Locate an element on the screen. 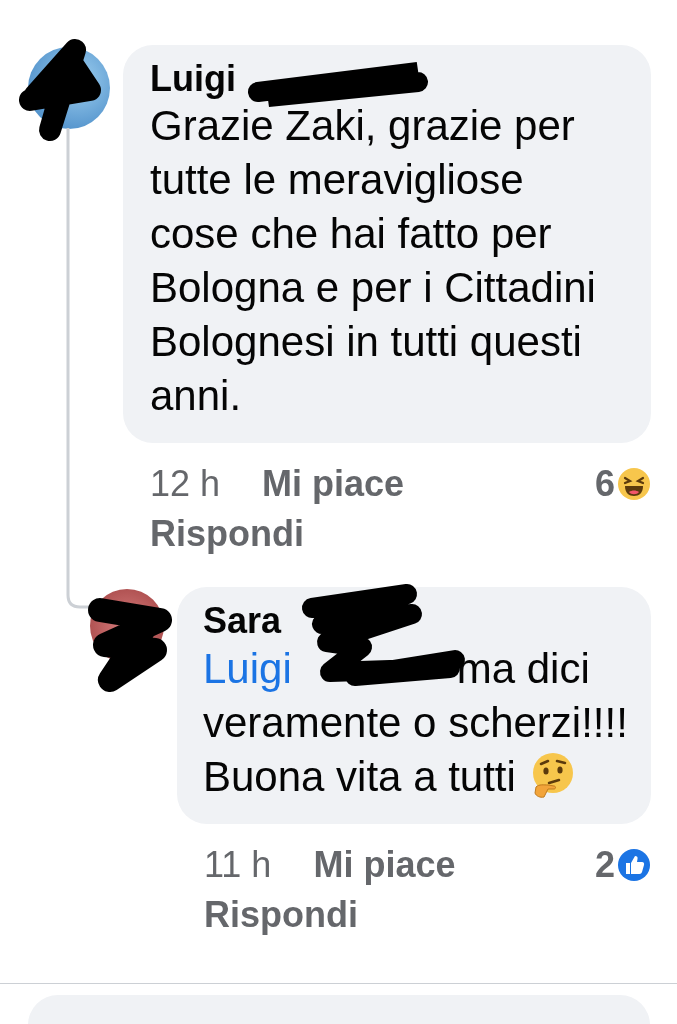 This screenshot has height=1024, width=677. comment-text: Luigi ma dici veramente o scherzi!!!! Buona vita a tutti is located at coordinates (416, 723).